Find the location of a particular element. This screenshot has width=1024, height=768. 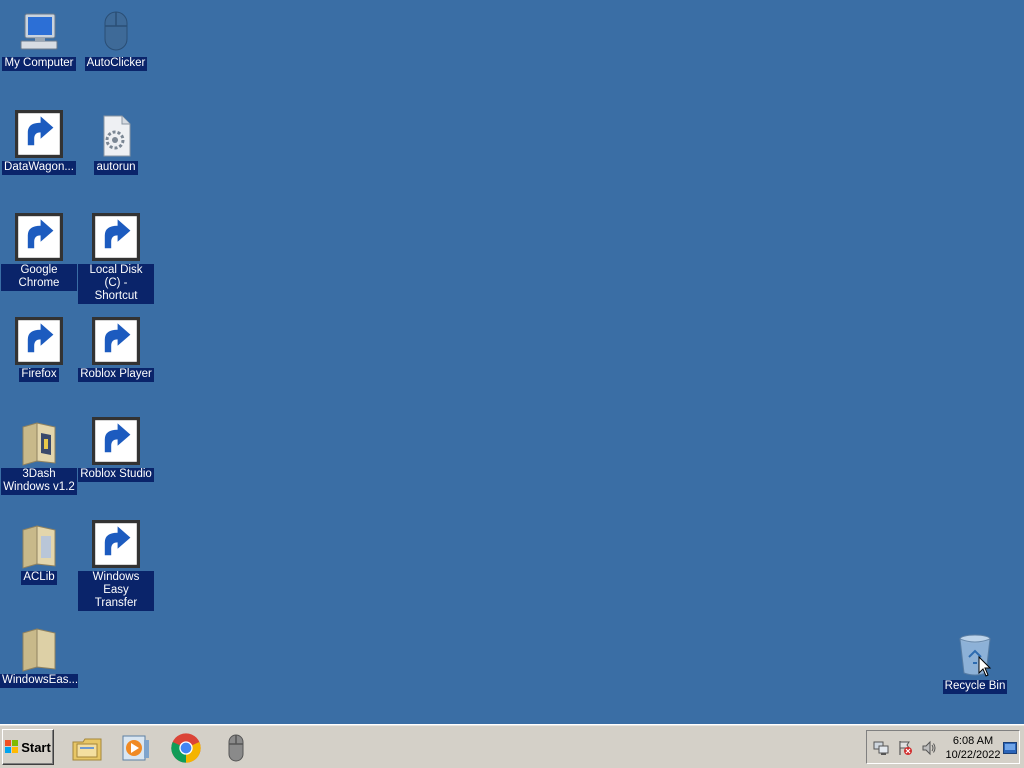

desktop-icon-roblox-player: Roblox Player is located at coordinates (116, 349).